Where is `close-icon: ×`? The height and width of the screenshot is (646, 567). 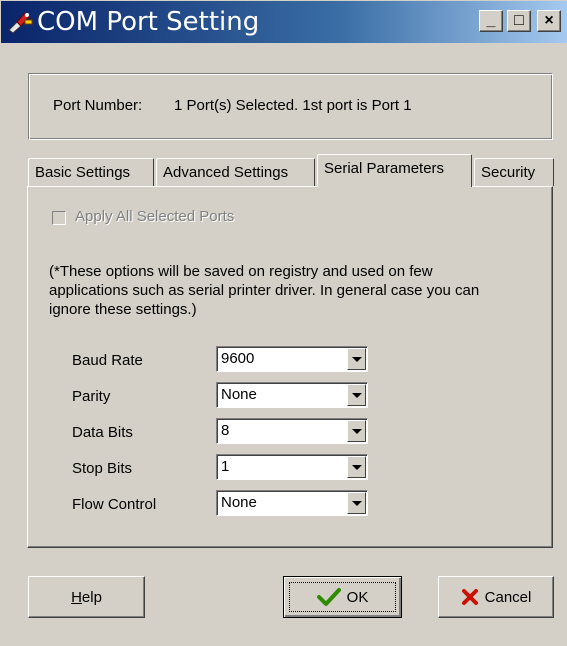
close-icon: × is located at coordinates (549, 20).